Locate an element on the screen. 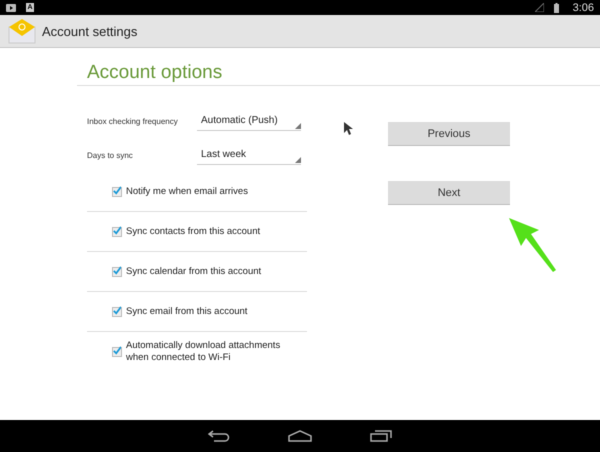 Image resolution: width=600 pixels, height=452 pixels. mouse-pointer-icon is located at coordinates (348, 128).